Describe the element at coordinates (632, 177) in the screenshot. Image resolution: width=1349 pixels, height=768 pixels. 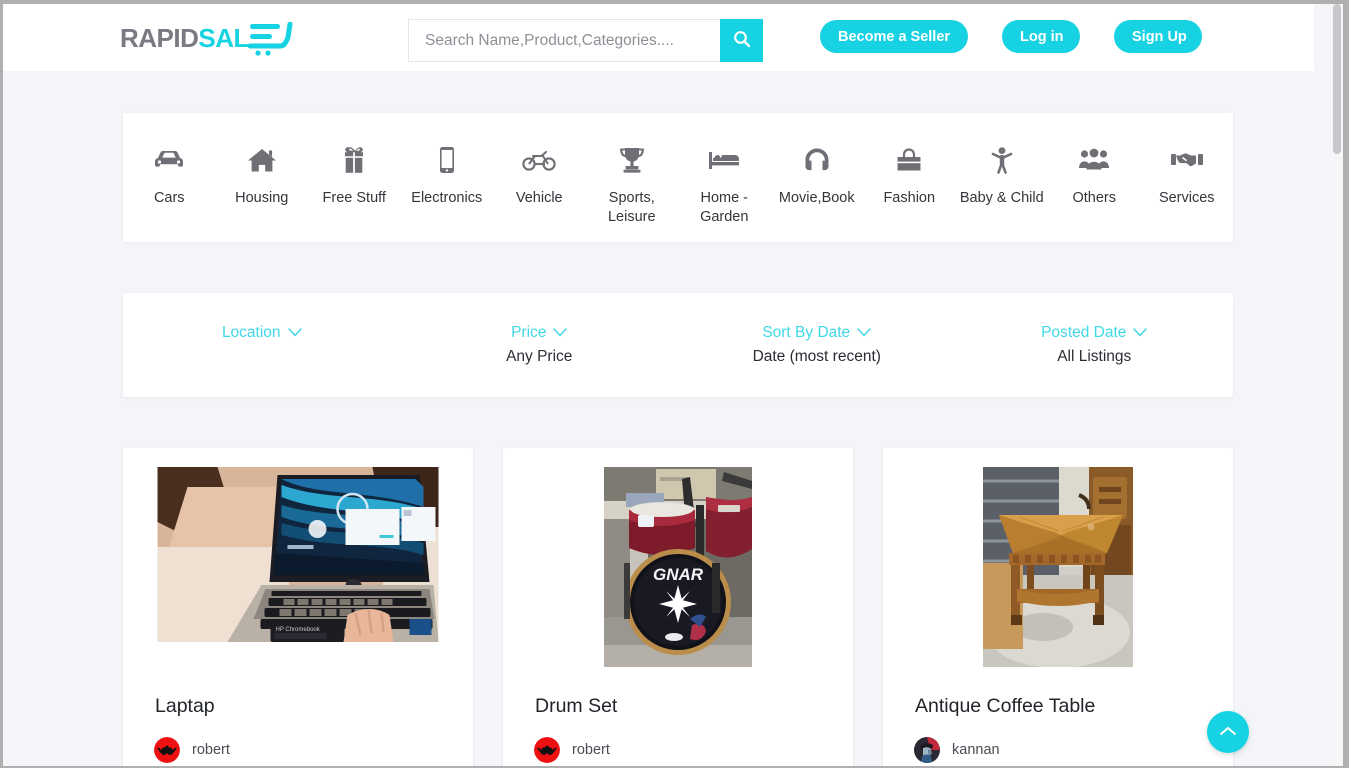
I see `category-item-sports-leisure: Sports, Leisure` at that location.